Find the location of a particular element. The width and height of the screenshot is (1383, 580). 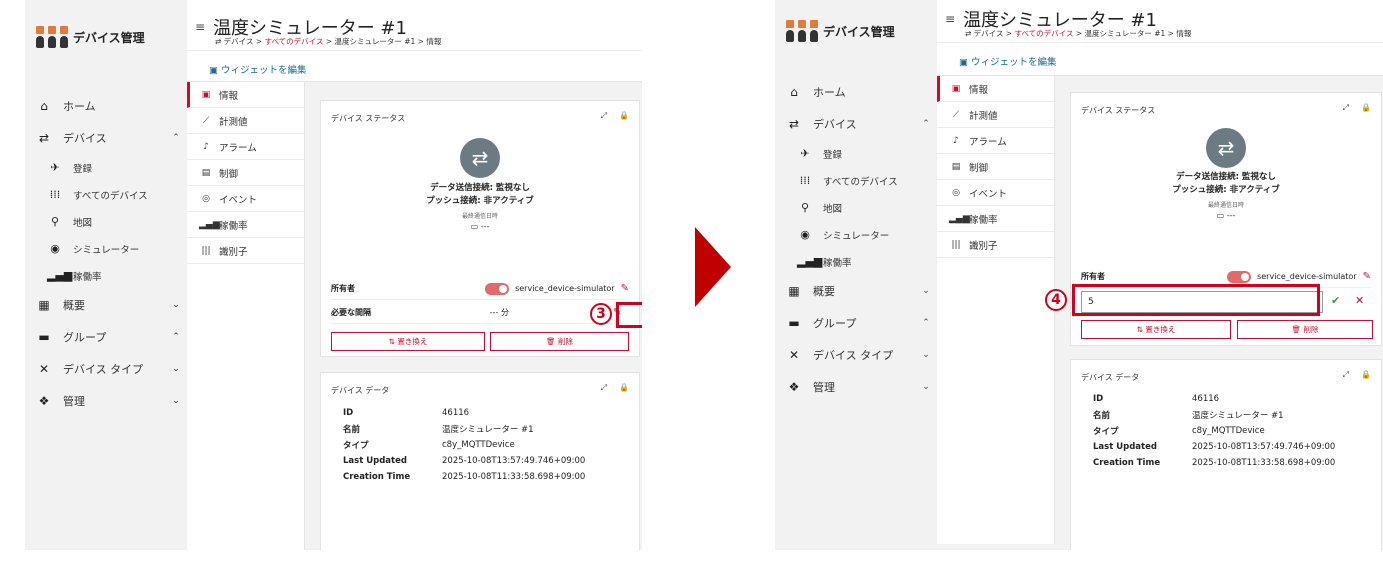

nav-label: シミュレーター is located at coordinates (856, 236).